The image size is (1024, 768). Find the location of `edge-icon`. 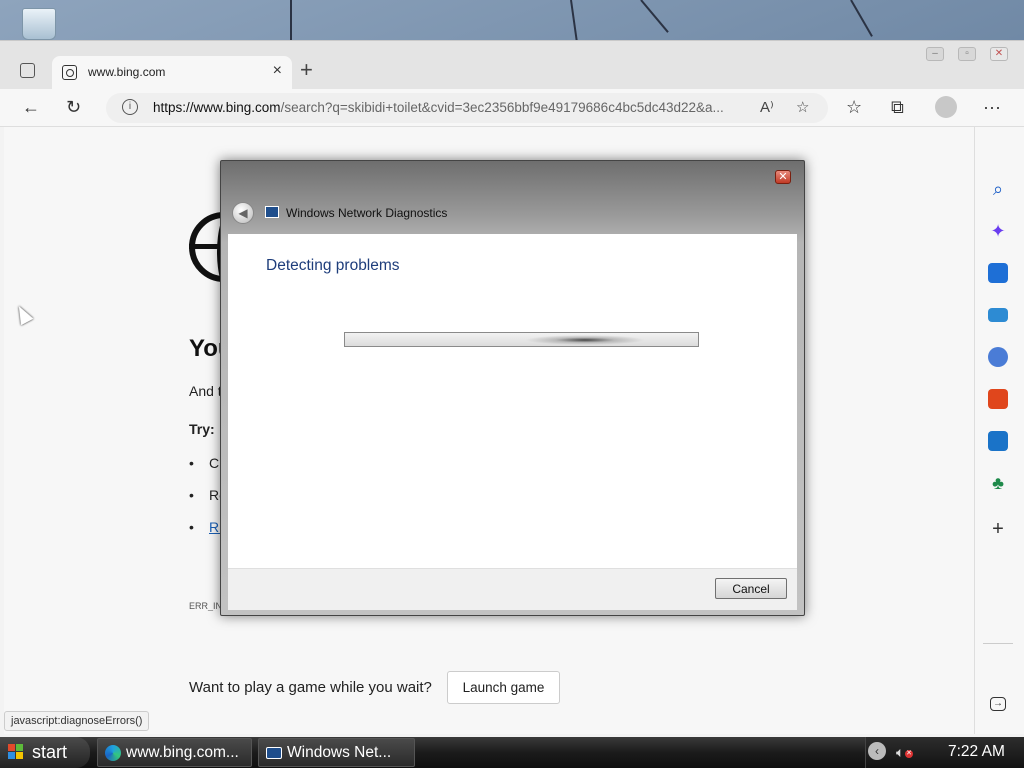

edge-icon is located at coordinates (113, 753).